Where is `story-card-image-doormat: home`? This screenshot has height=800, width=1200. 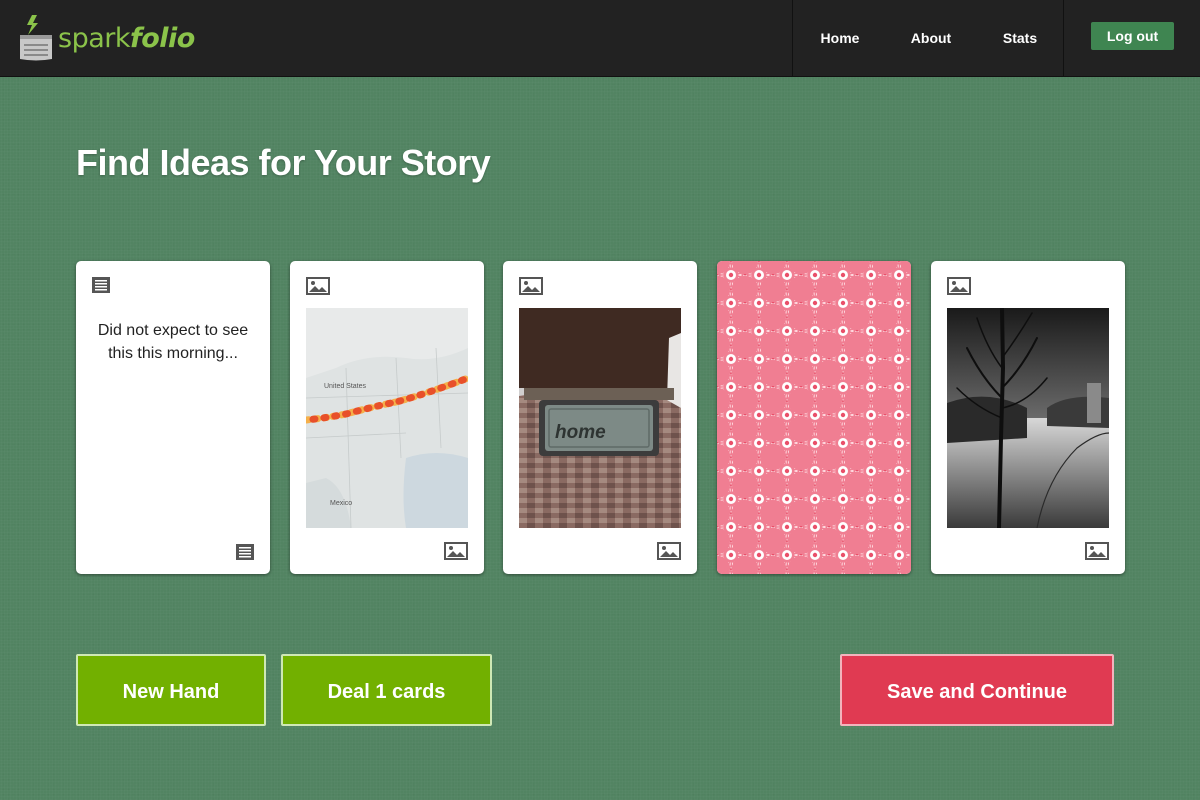 story-card-image-doormat: home is located at coordinates (600, 417).